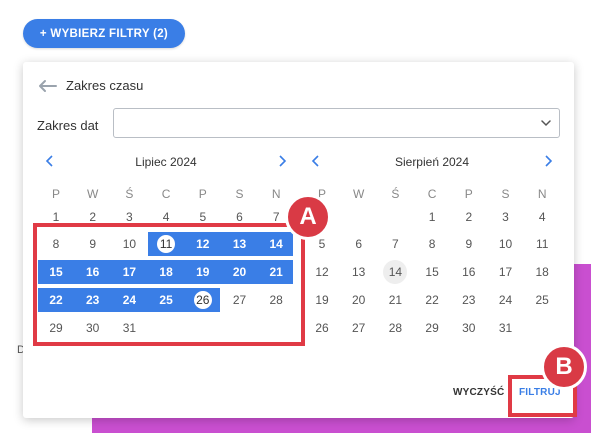 This screenshot has width=591, height=433. Describe the element at coordinates (542, 300) in the screenshot. I see `calendar-day: 25` at that location.